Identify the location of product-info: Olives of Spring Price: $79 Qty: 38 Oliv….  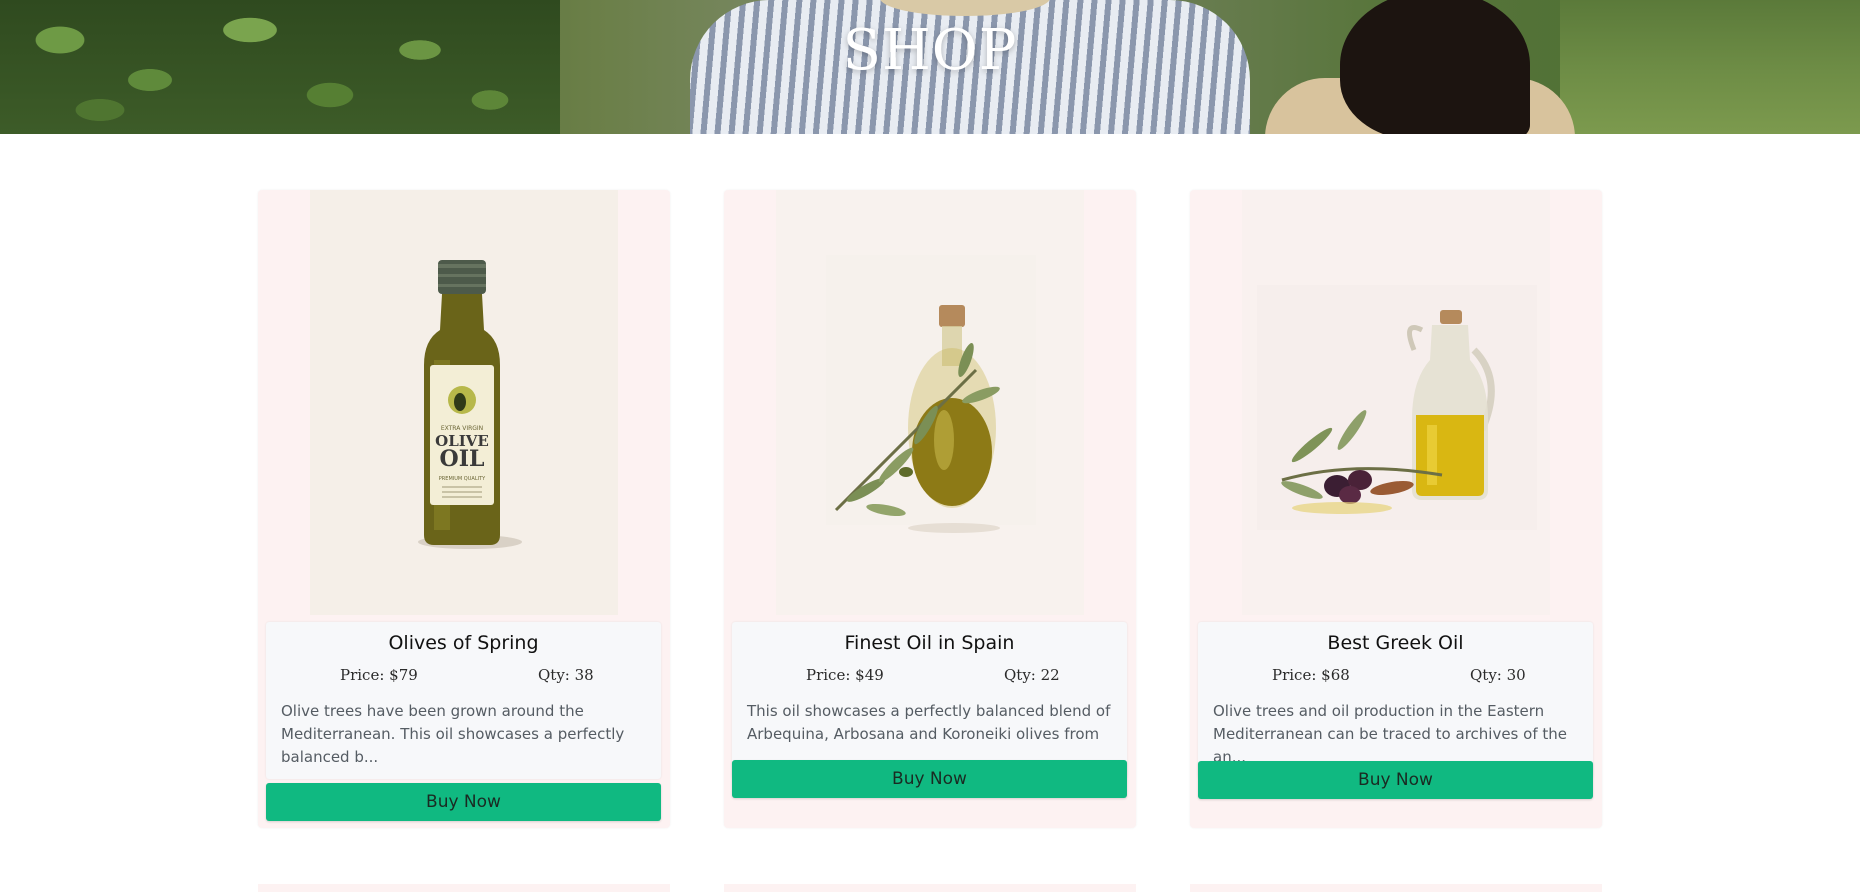
(463, 700).